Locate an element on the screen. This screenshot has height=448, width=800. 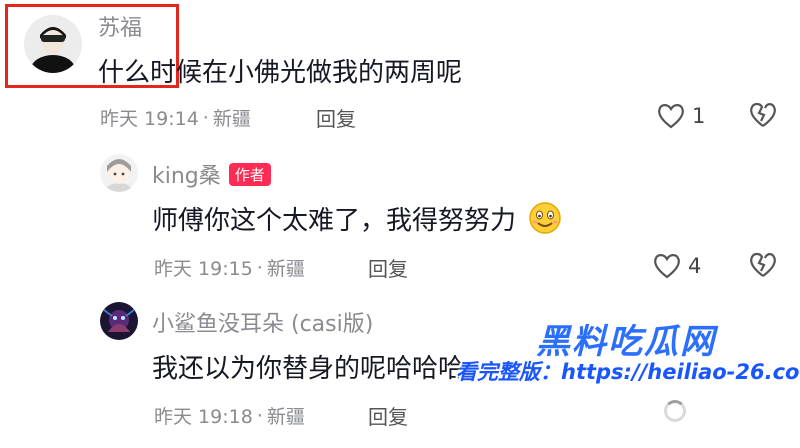
comment-username: 苏福 is located at coordinates (120, 26).